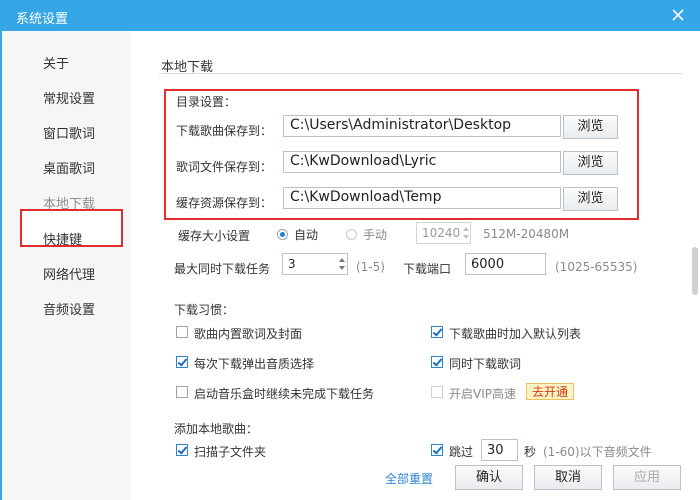  Describe the element at coordinates (590, 127) in the screenshot. I see `song-path-browse-button: 浏览` at that location.